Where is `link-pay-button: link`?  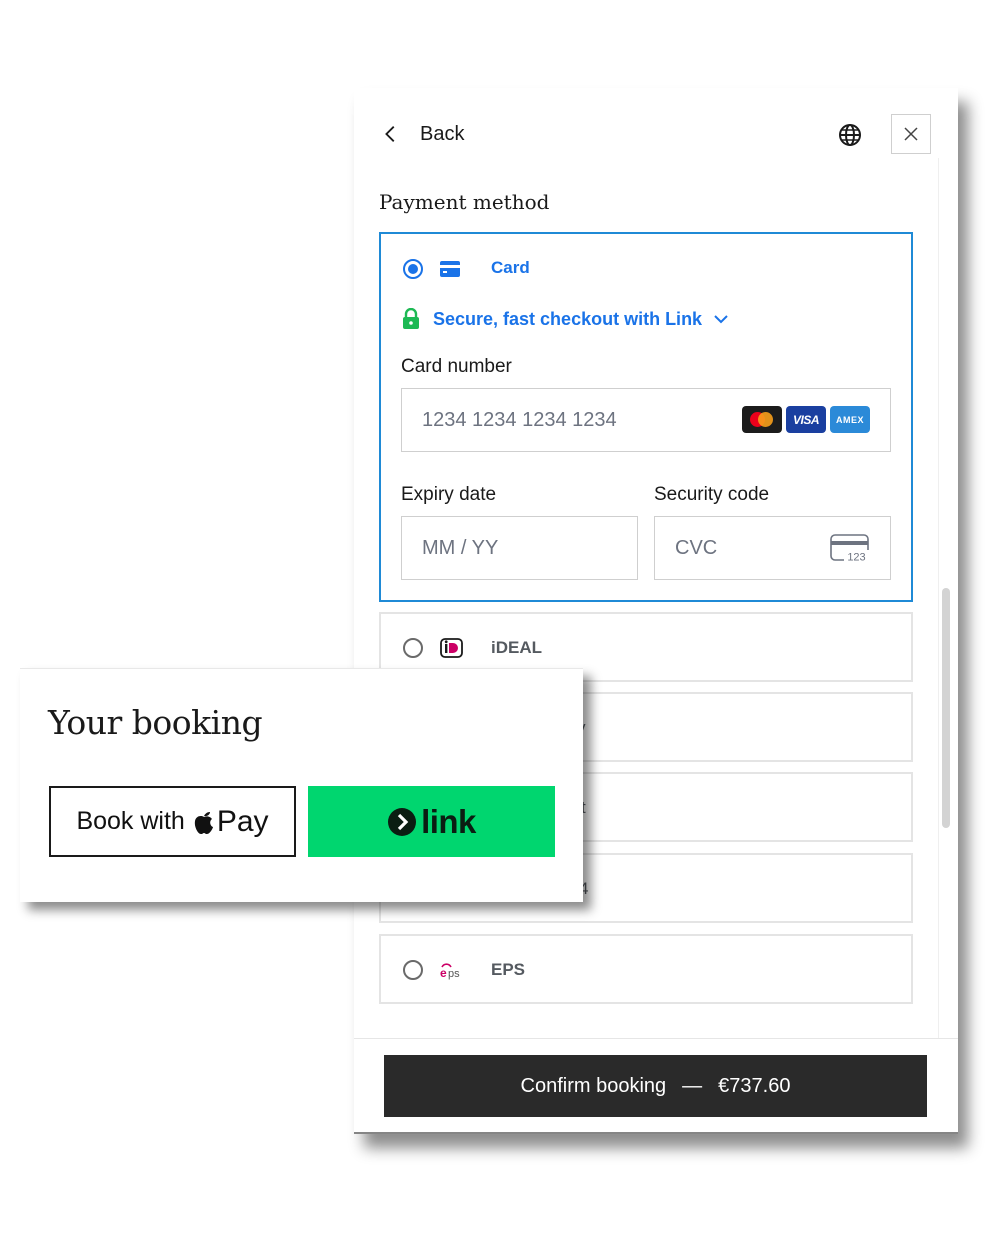
link-pay-button: link is located at coordinates (431, 821).